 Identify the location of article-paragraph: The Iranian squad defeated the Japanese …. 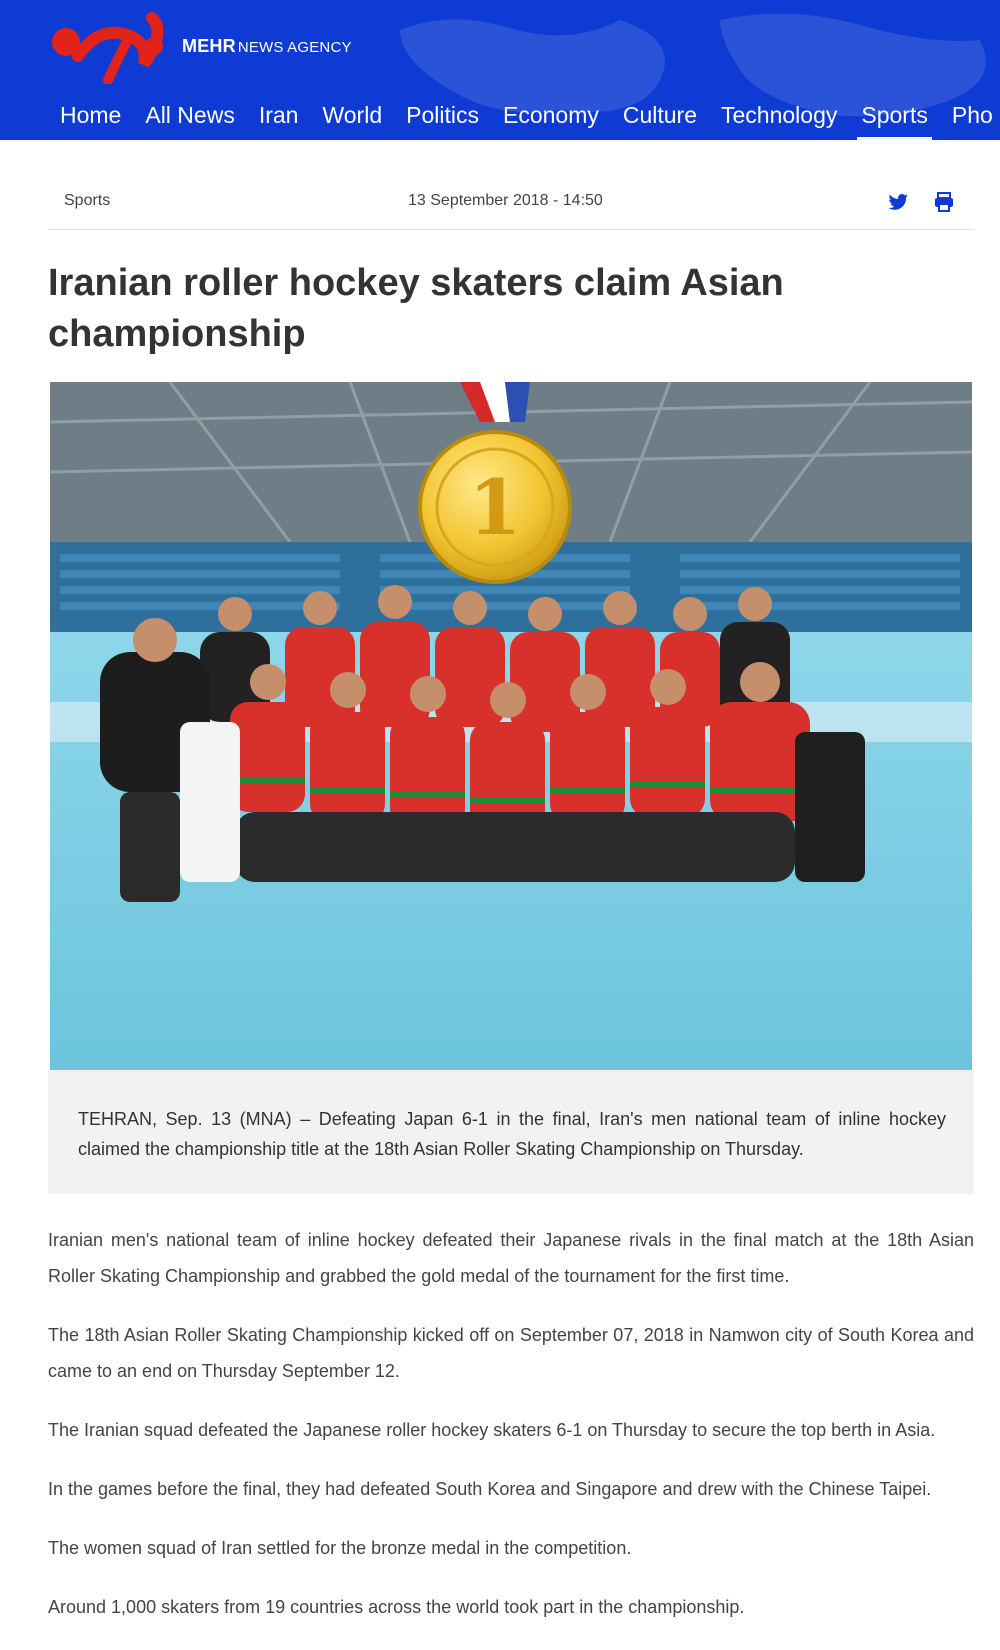
(492, 1430).